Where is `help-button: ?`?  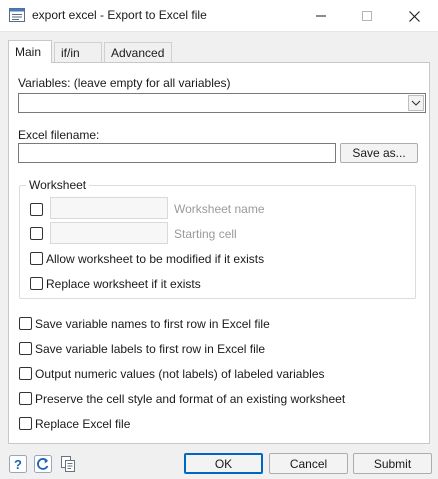
help-button: ? is located at coordinates (18, 464).